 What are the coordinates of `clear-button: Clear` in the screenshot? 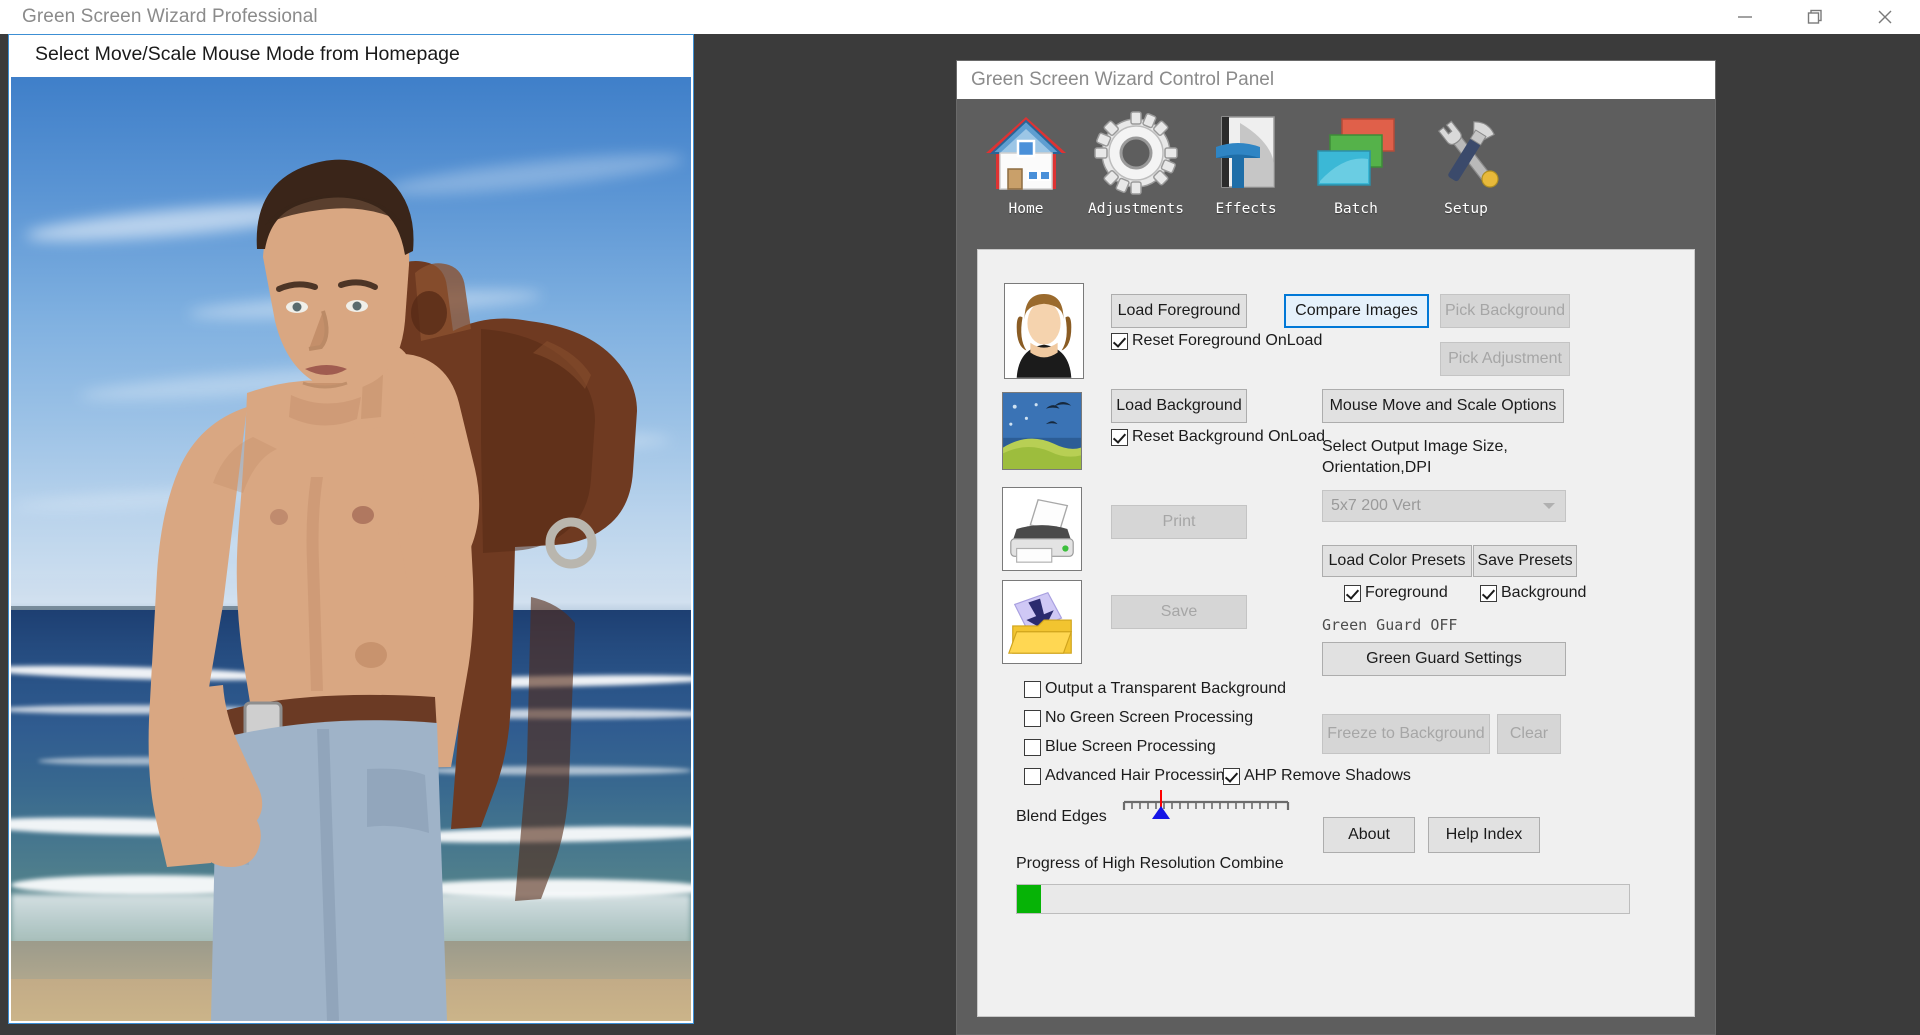 It's located at (1529, 734).